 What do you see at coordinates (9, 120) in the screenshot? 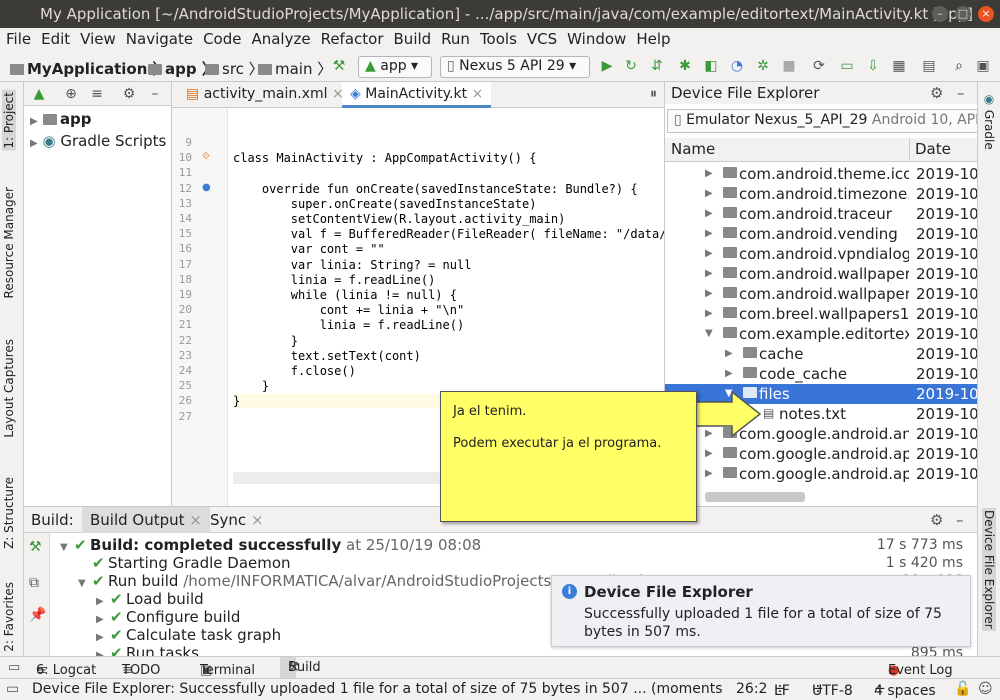
I see `tab-project: 1: Project` at bounding box center [9, 120].